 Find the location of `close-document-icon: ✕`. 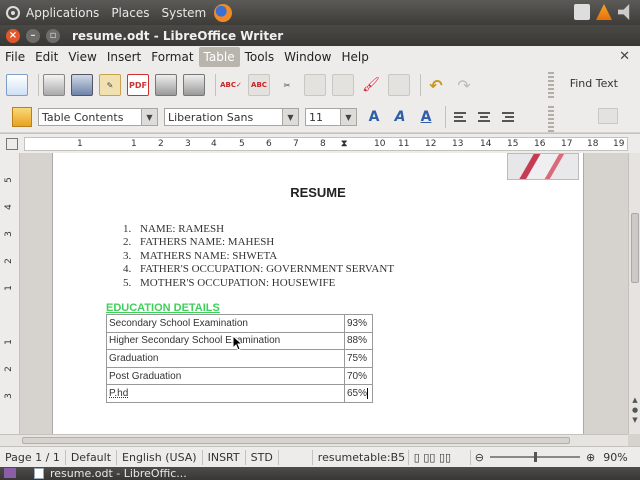

close-document-icon: ✕ is located at coordinates (624, 56).